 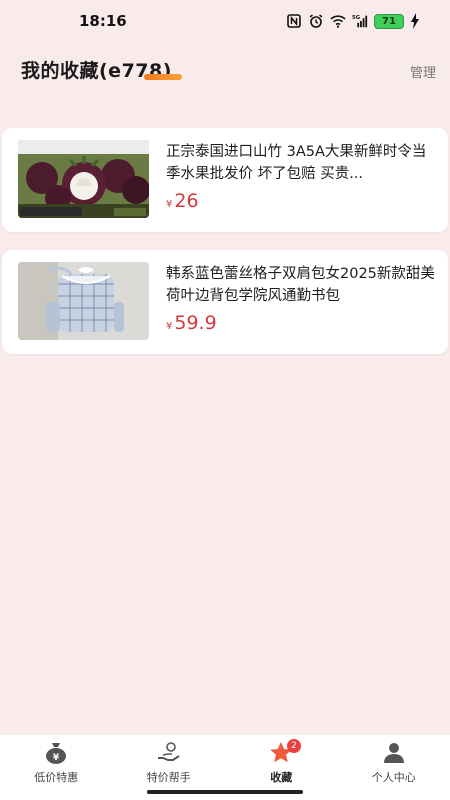 What do you see at coordinates (360, 21) in the screenshot?
I see `5g-signal-icon: 5G` at bounding box center [360, 21].